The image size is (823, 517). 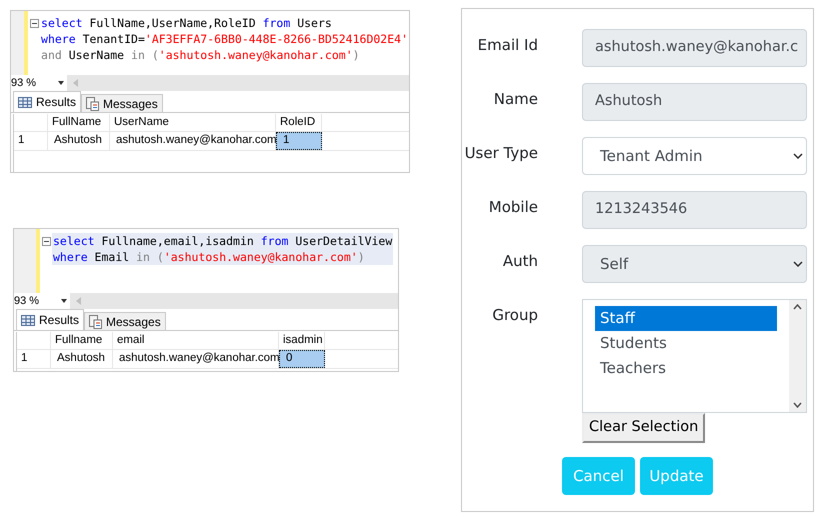 What do you see at coordinates (513, 207) in the screenshot?
I see `field-label: Mobile` at bounding box center [513, 207].